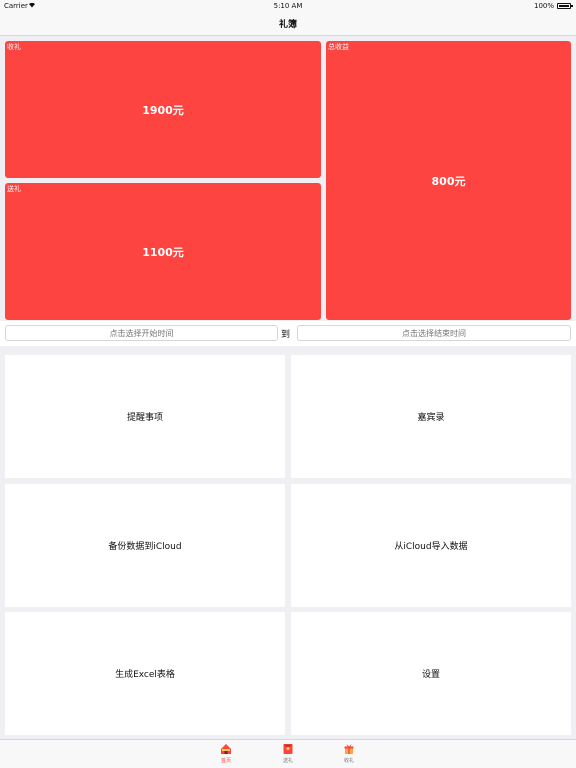  I want to click on guest-list-label: 嘉宾录, so click(431, 418).